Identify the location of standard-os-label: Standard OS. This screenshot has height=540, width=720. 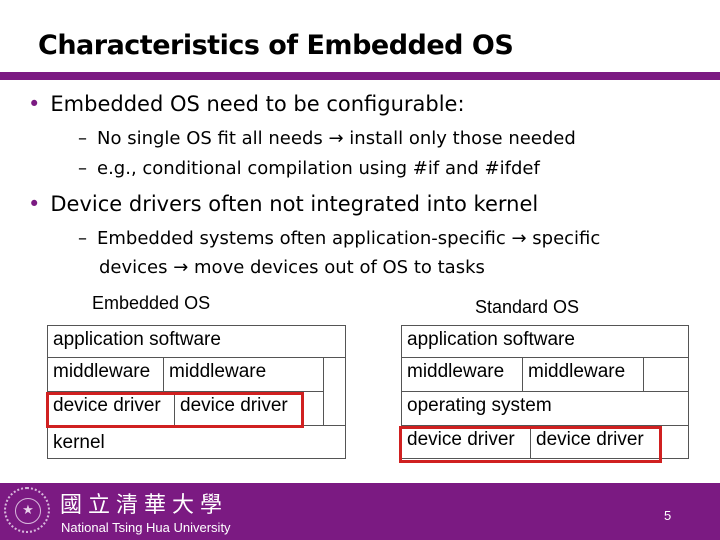
(527, 307).